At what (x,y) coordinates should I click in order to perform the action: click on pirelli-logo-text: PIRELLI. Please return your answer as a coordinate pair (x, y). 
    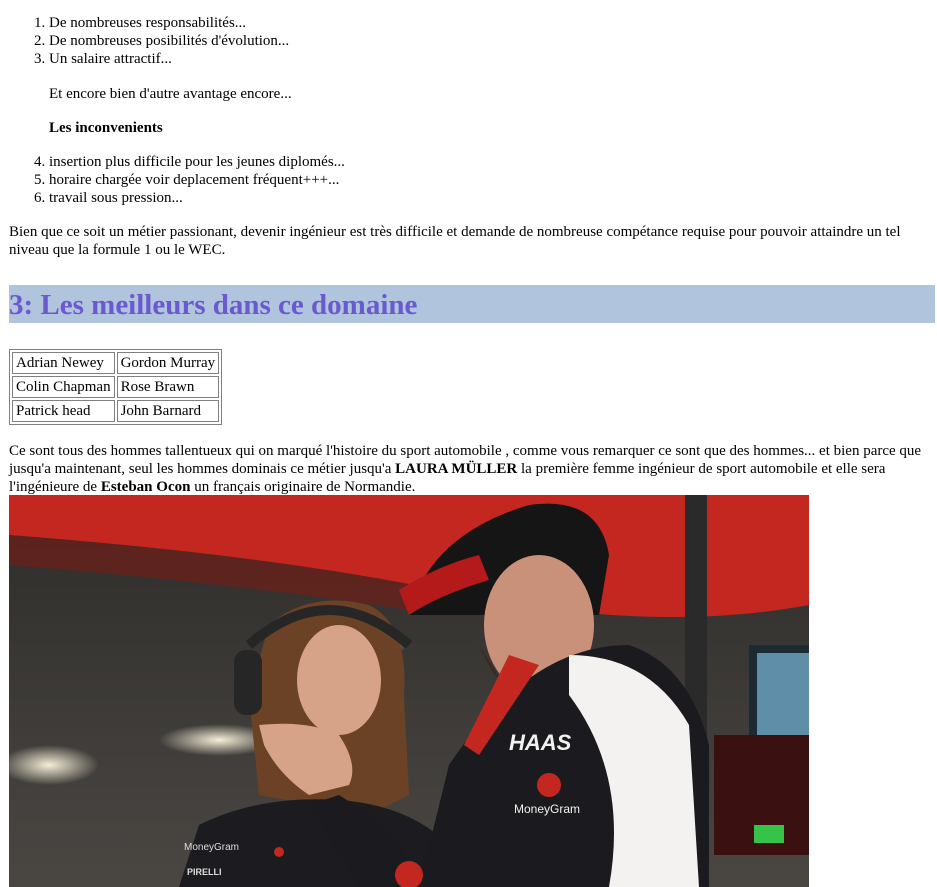
    Looking at the image, I should click on (204, 872).